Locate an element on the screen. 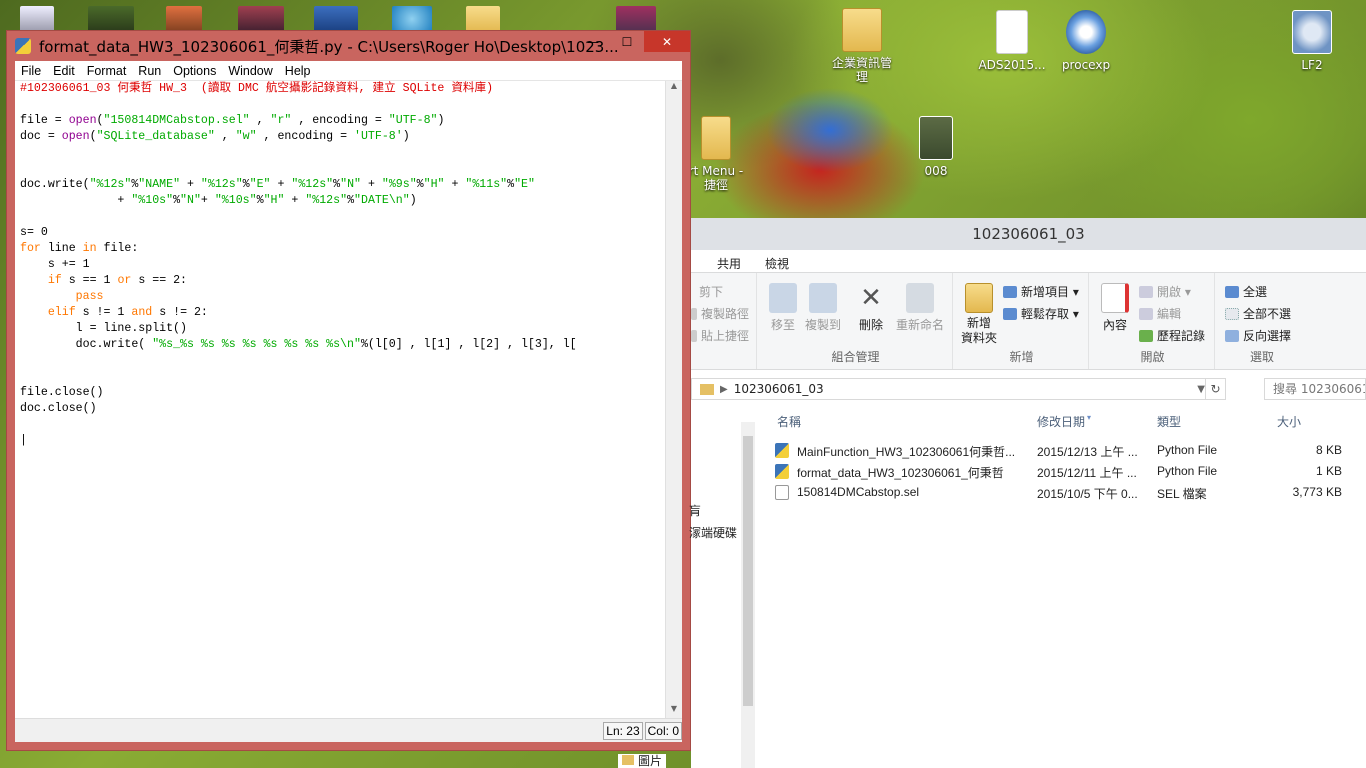 This screenshot has width=1366, height=768. sel-file-icon is located at coordinates (782, 492).